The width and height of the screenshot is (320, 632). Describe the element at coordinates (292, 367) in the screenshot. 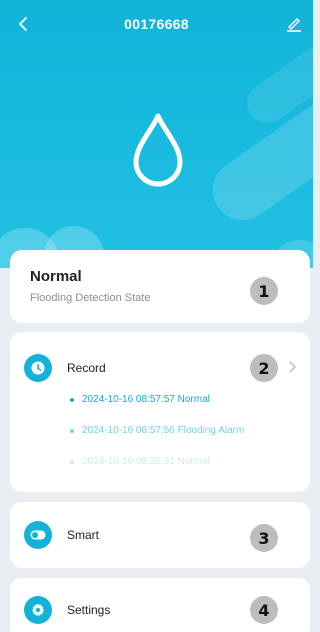

I see `chevron-right-icon` at that location.